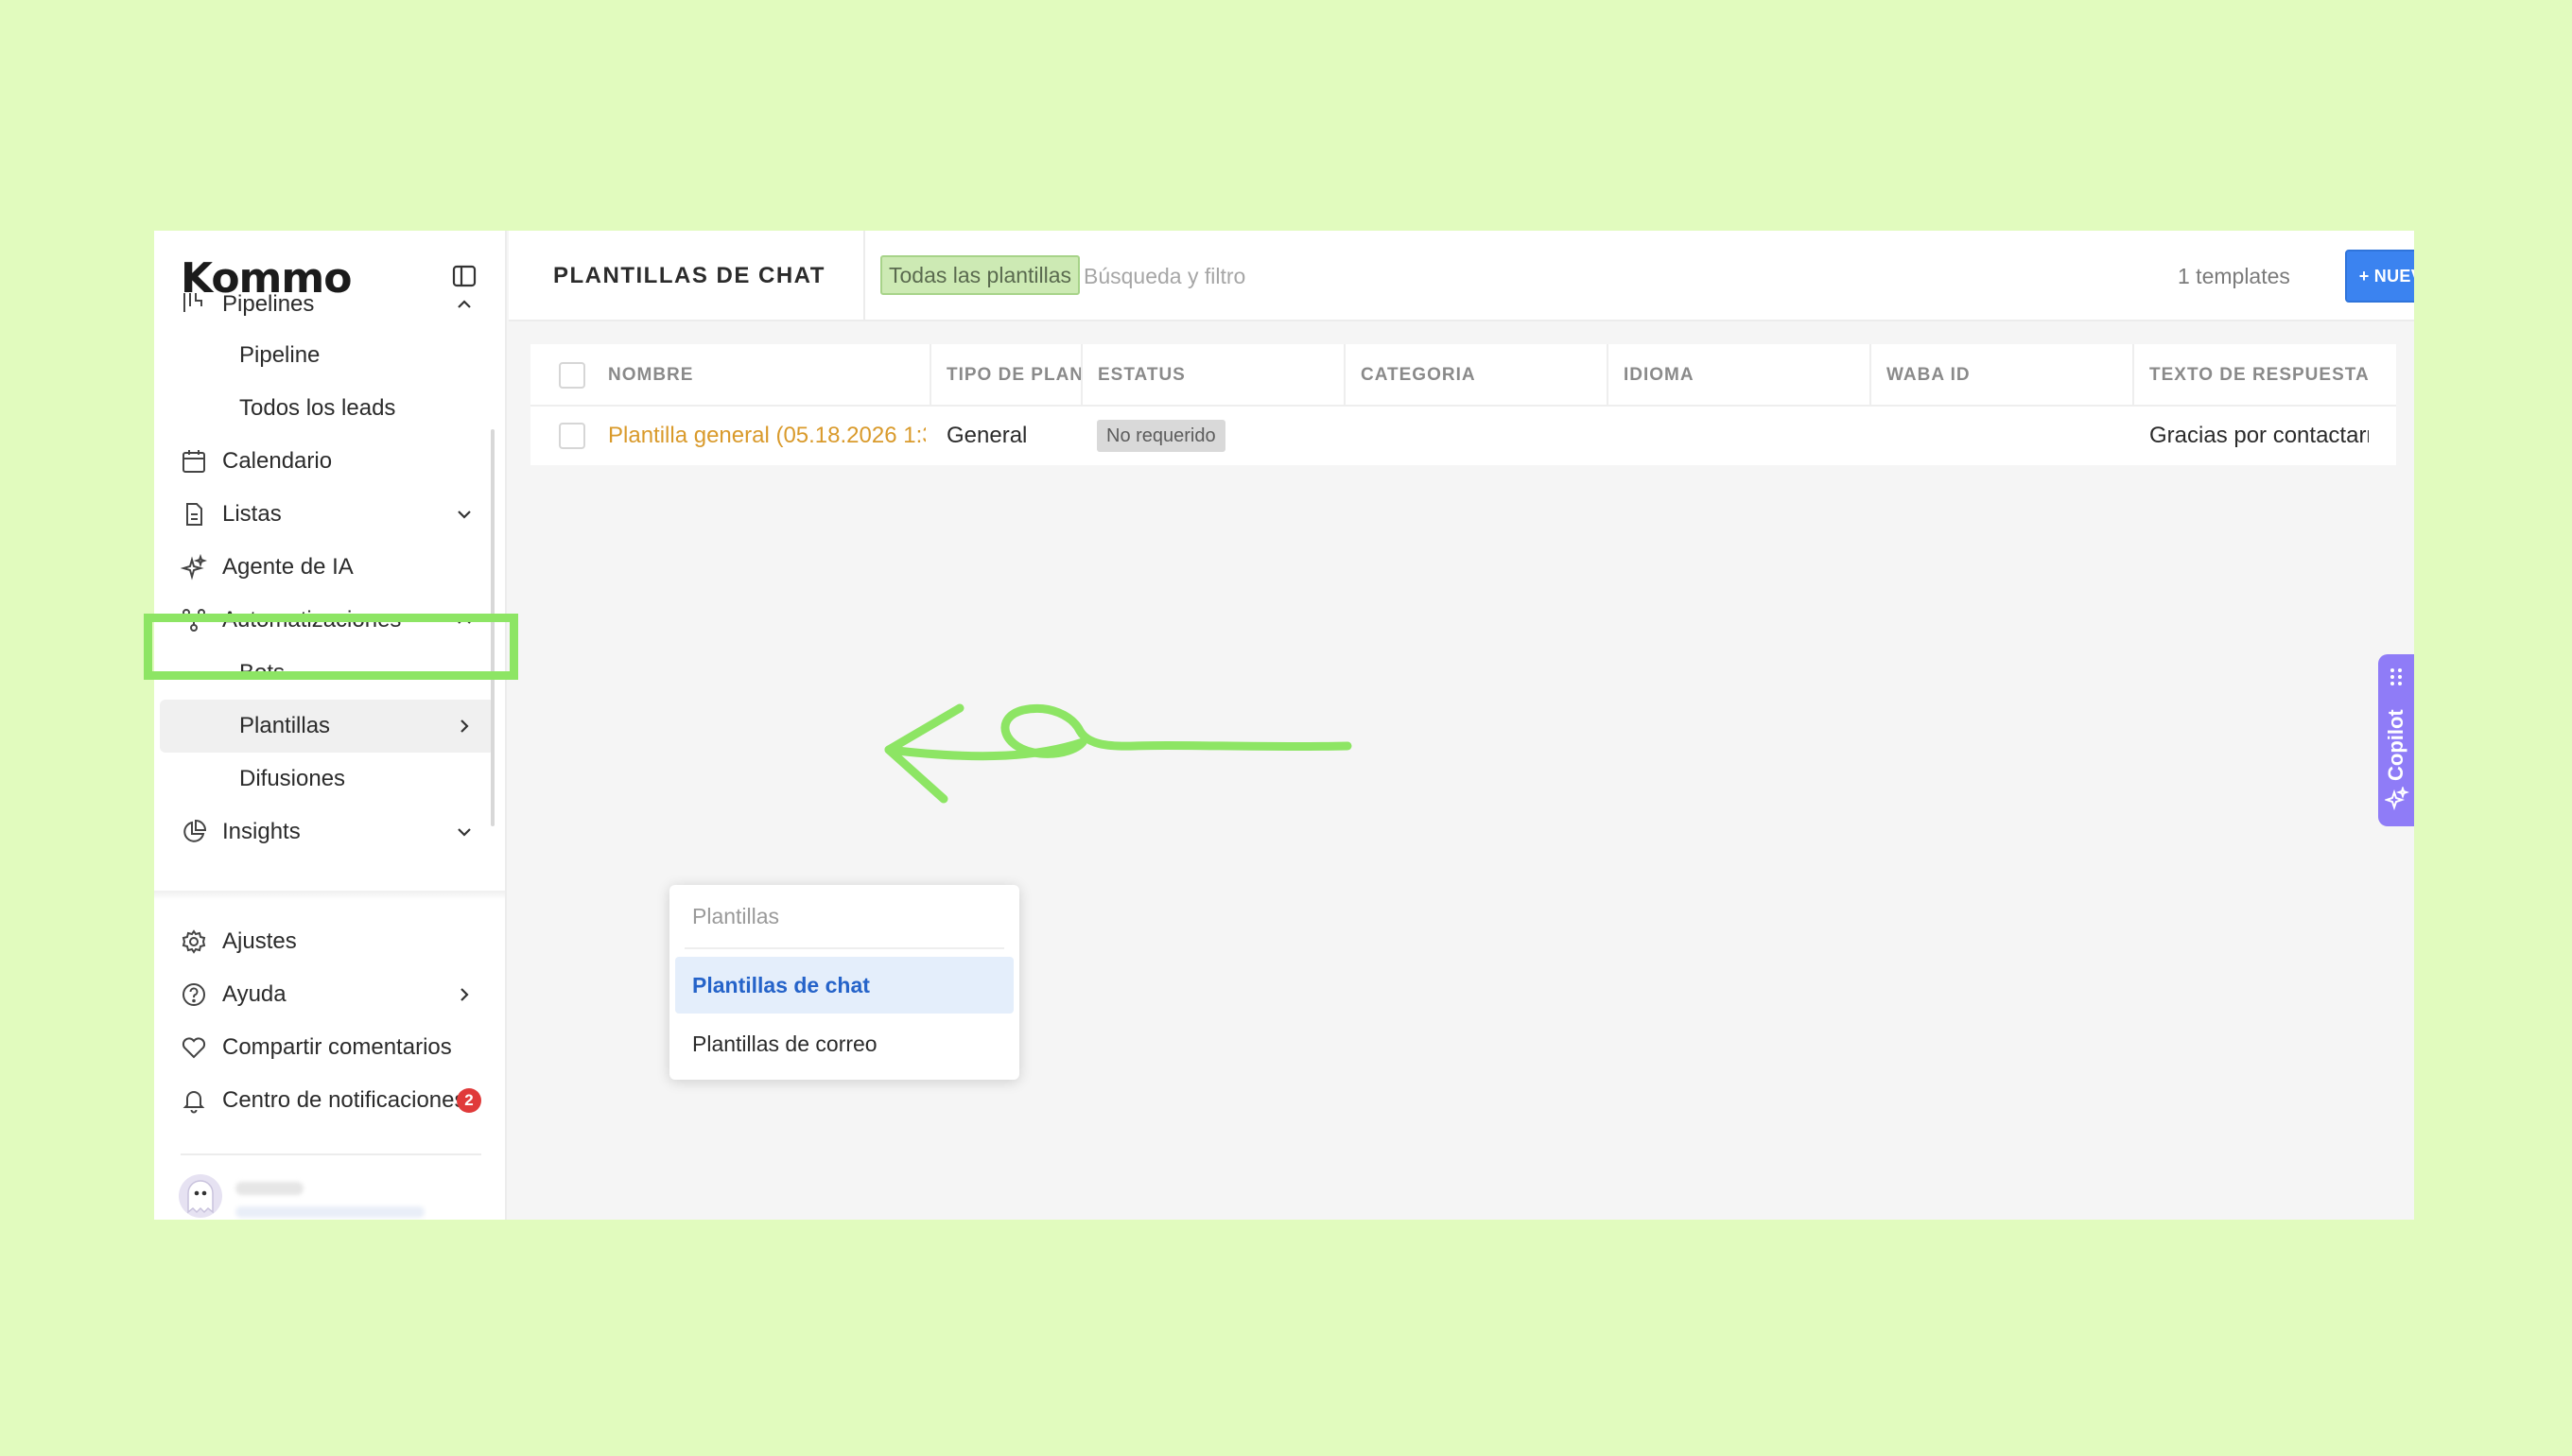  I want to click on sidebar-item-ajustes: Ajustes, so click(329, 941).